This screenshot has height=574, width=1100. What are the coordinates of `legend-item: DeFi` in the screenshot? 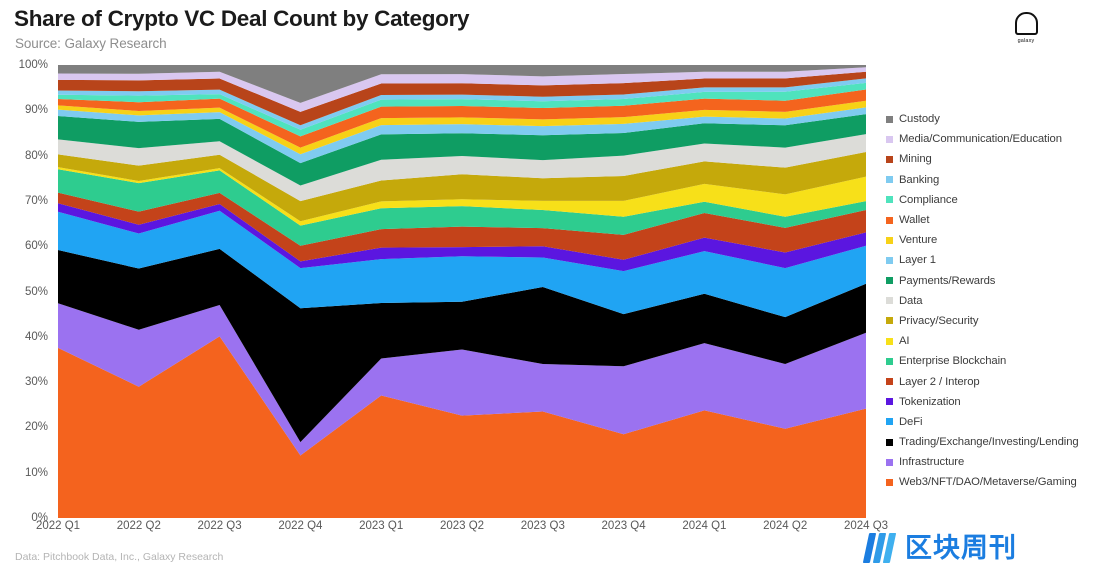 It's located at (993, 422).